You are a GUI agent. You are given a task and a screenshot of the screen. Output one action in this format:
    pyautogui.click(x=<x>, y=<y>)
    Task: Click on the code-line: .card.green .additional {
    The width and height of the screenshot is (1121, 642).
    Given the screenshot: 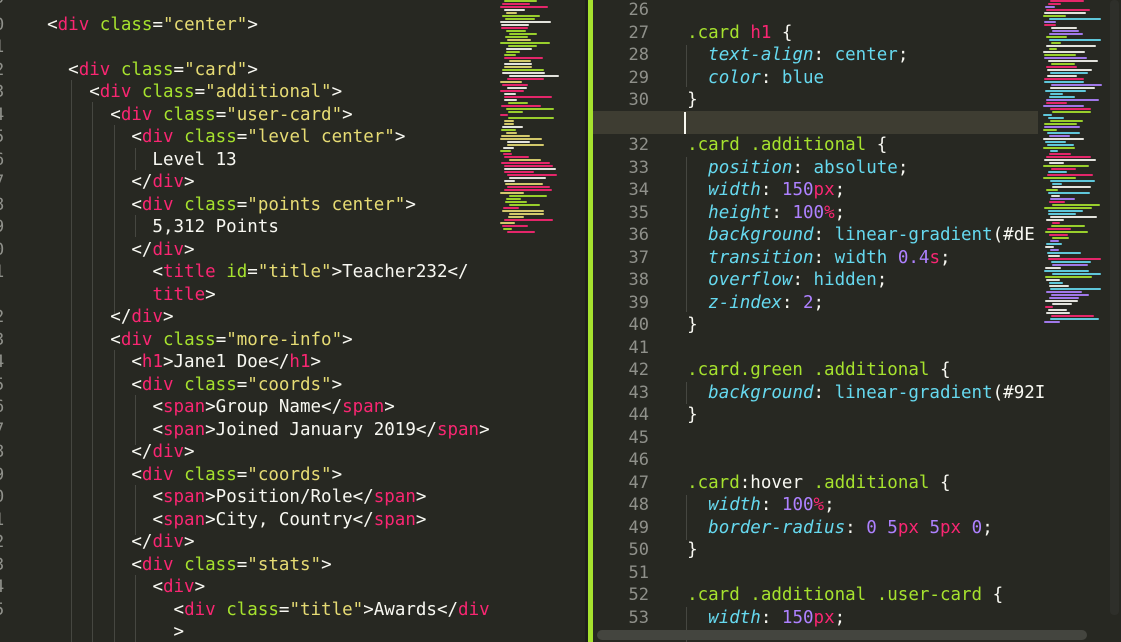 What is the action you would take?
    pyautogui.click(x=808, y=370)
    